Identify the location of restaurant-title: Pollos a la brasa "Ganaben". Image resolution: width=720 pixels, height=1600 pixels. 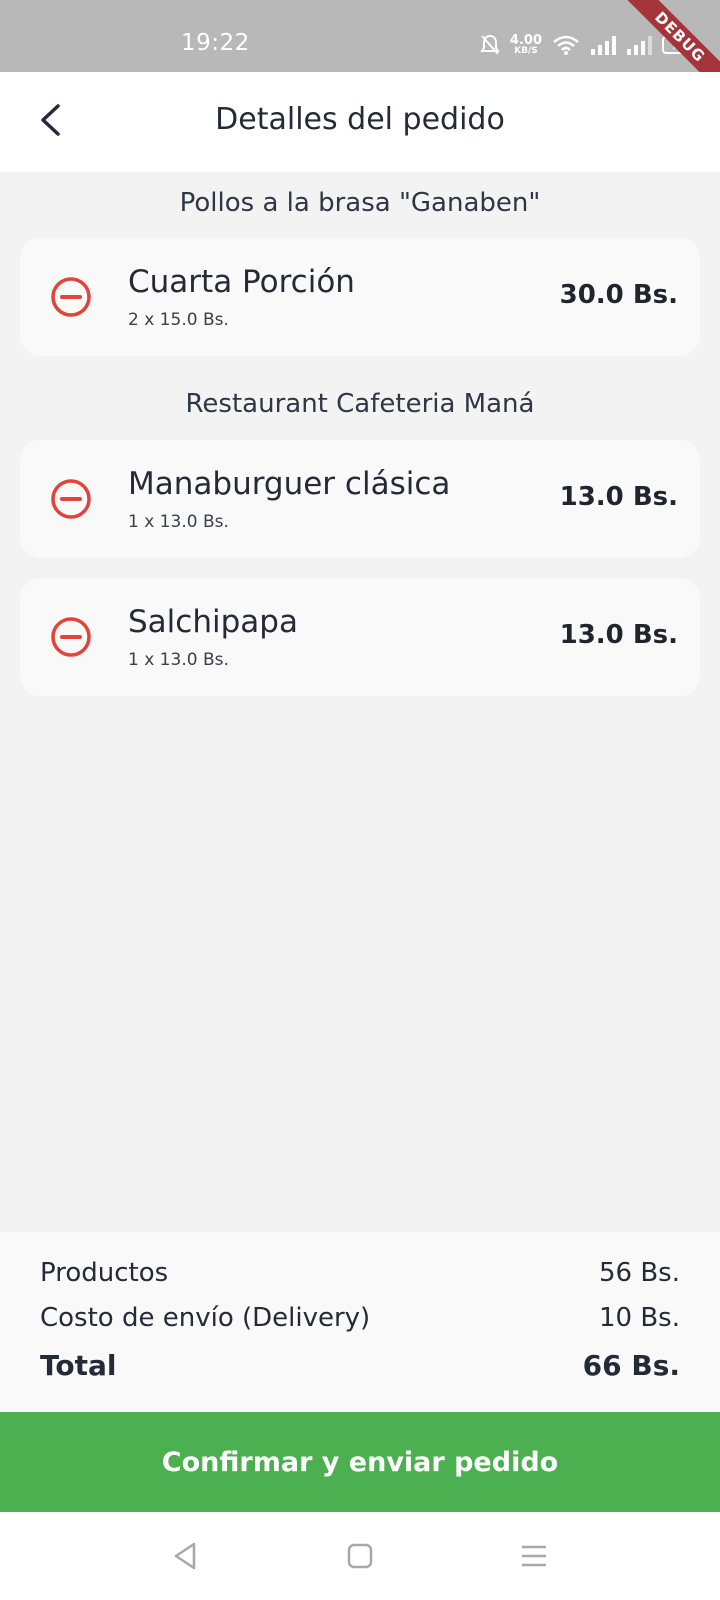
(360, 203).